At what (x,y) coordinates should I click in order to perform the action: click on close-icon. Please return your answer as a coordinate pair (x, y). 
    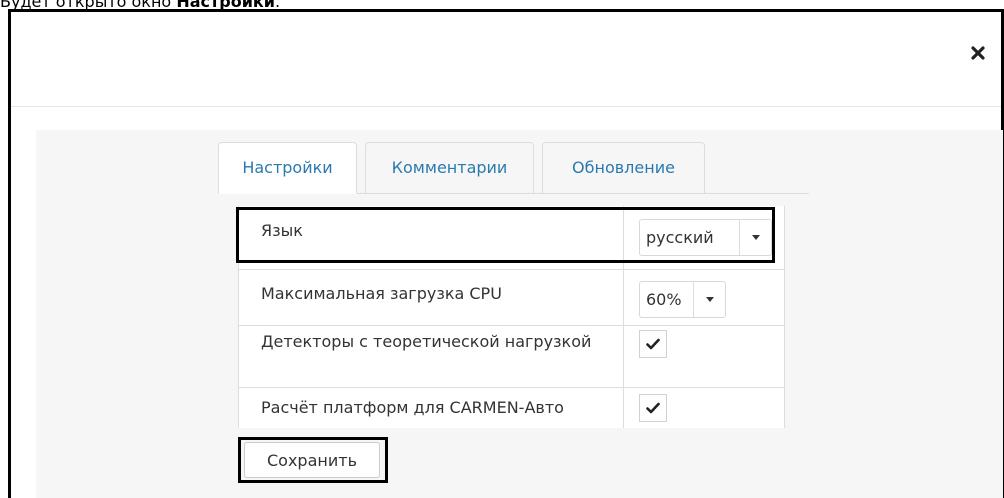
    Looking at the image, I should click on (978, 53).